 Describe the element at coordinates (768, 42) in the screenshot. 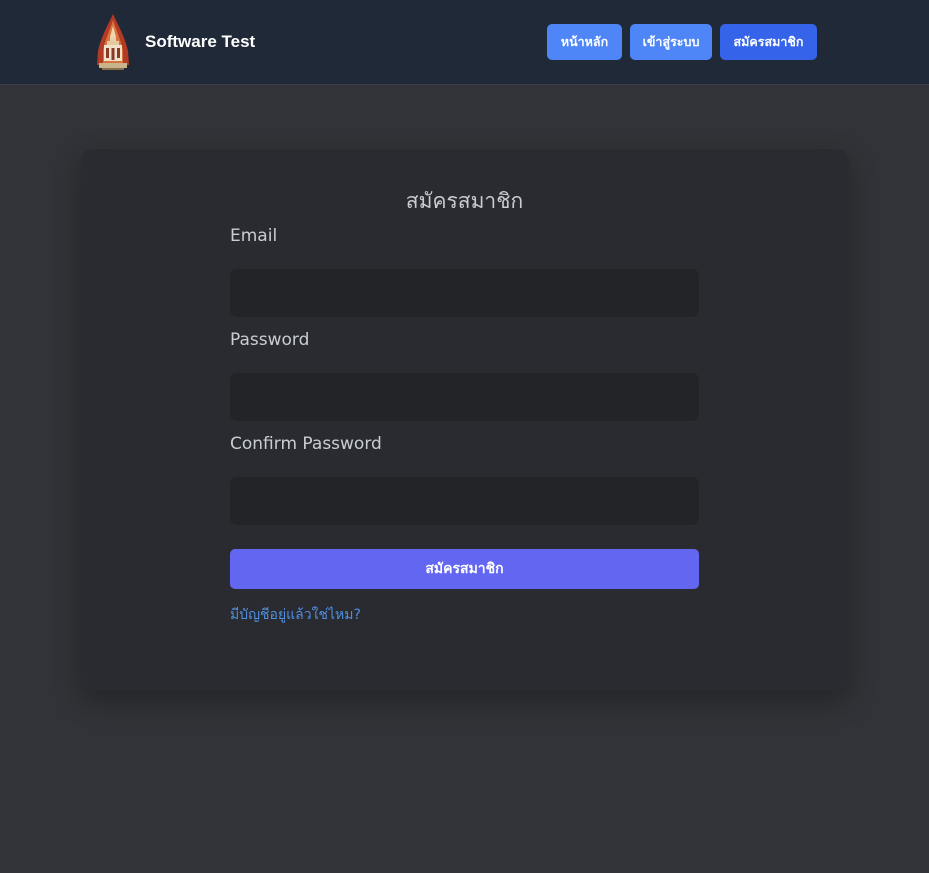

I see `nav-register-button: สมัครสมาชิก` at that location.